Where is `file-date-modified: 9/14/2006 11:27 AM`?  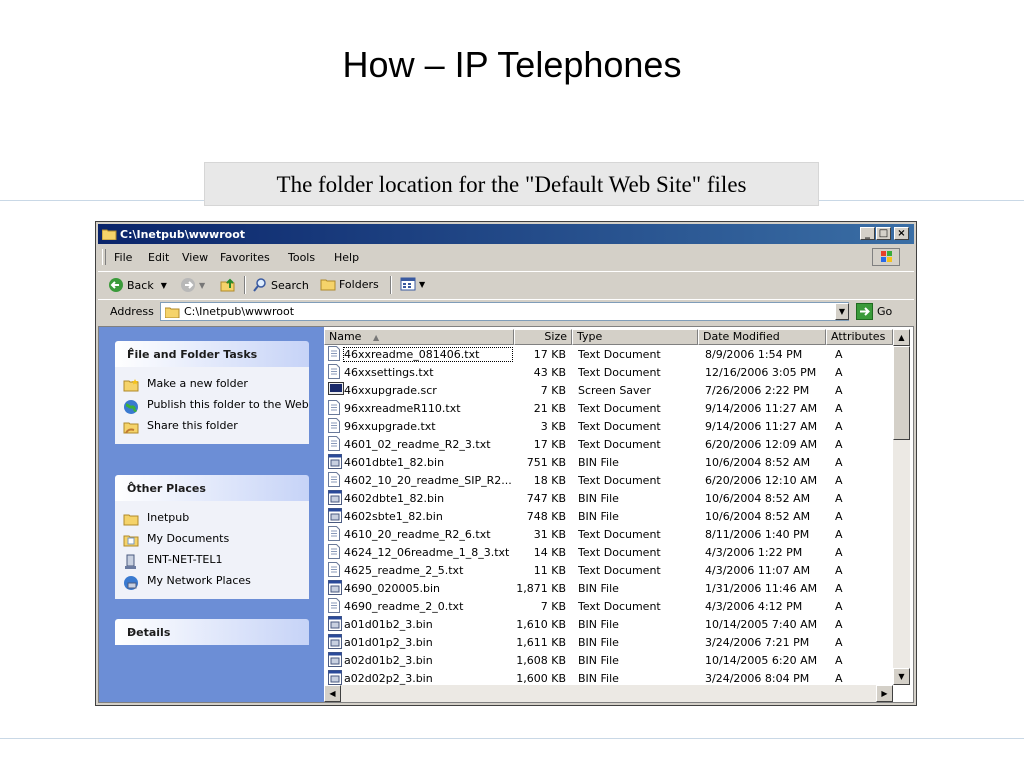 file-date-modified: 9/14/2006 11:27 AM is located at coordinates (761, 426).